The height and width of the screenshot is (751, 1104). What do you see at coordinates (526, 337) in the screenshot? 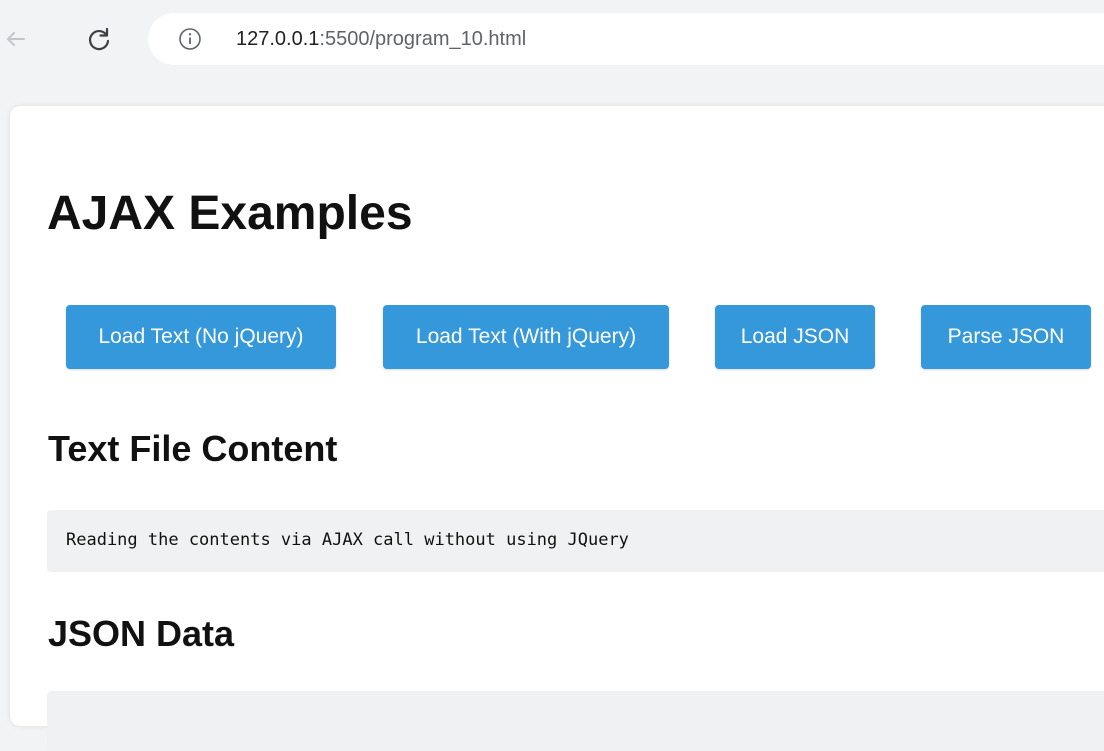
I see `load-text-with-jquery-button: Load Text (With jQuery)` at bounding box center [526, 337].